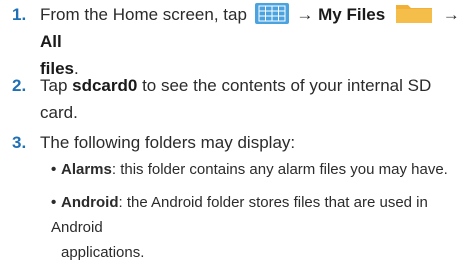 This screenshot has width=473, height=265. I want to click on step-number: 1., so click(19, 14).